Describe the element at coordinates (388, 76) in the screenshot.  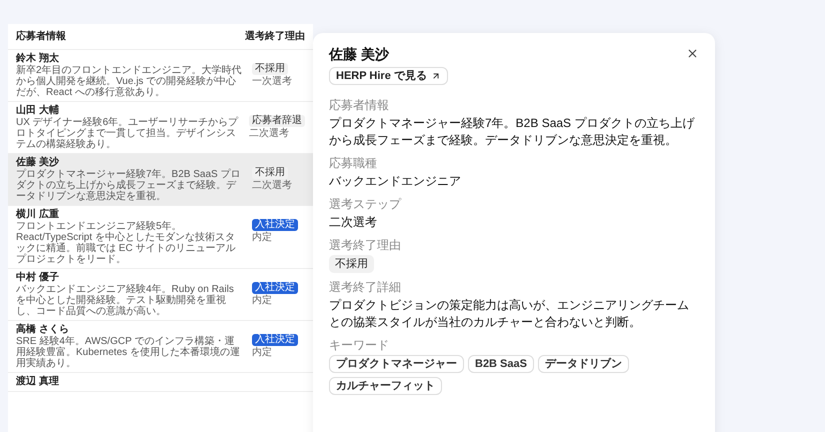
I see `external-link-button: HERP Hire で見る` at that location.